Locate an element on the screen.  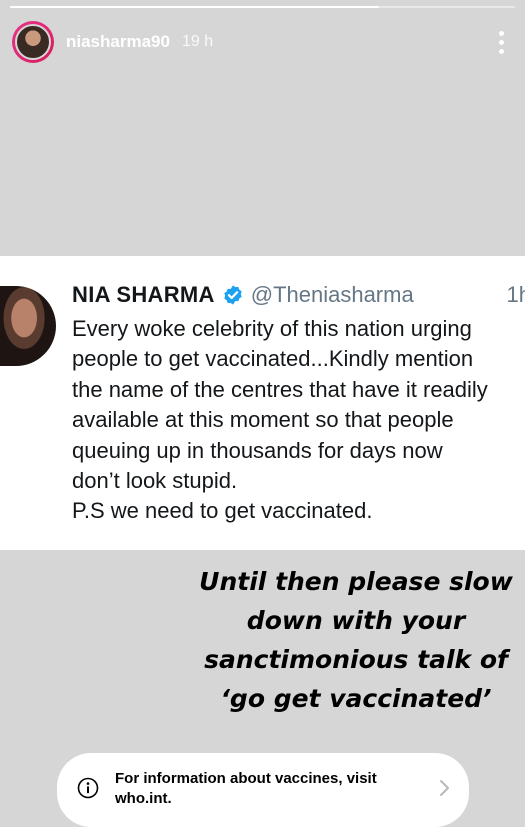
caption-line: Until then please slow is located at coordinates (356, 581).